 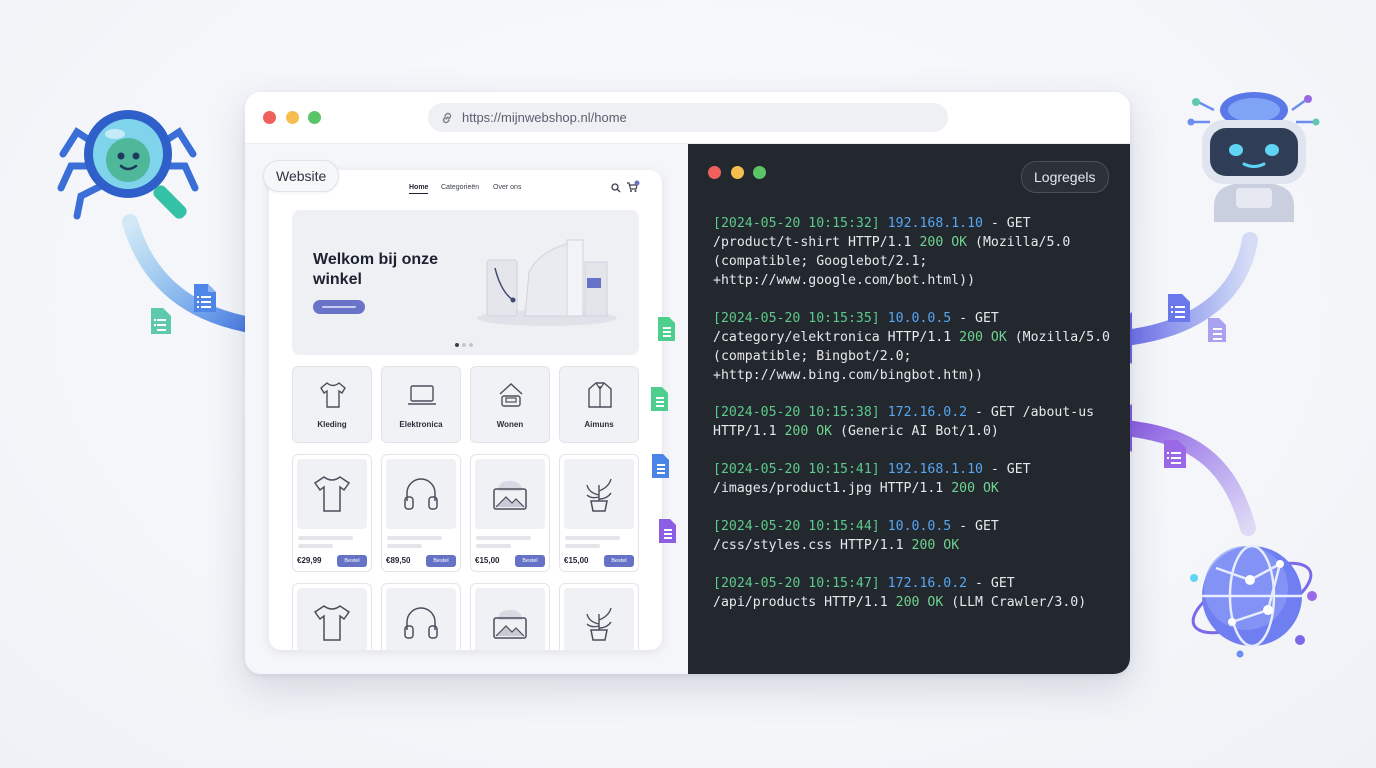 What do you see at coordinates (269, 117) in the screenshot?
I see `close-button` at bounding box center [269, 117].